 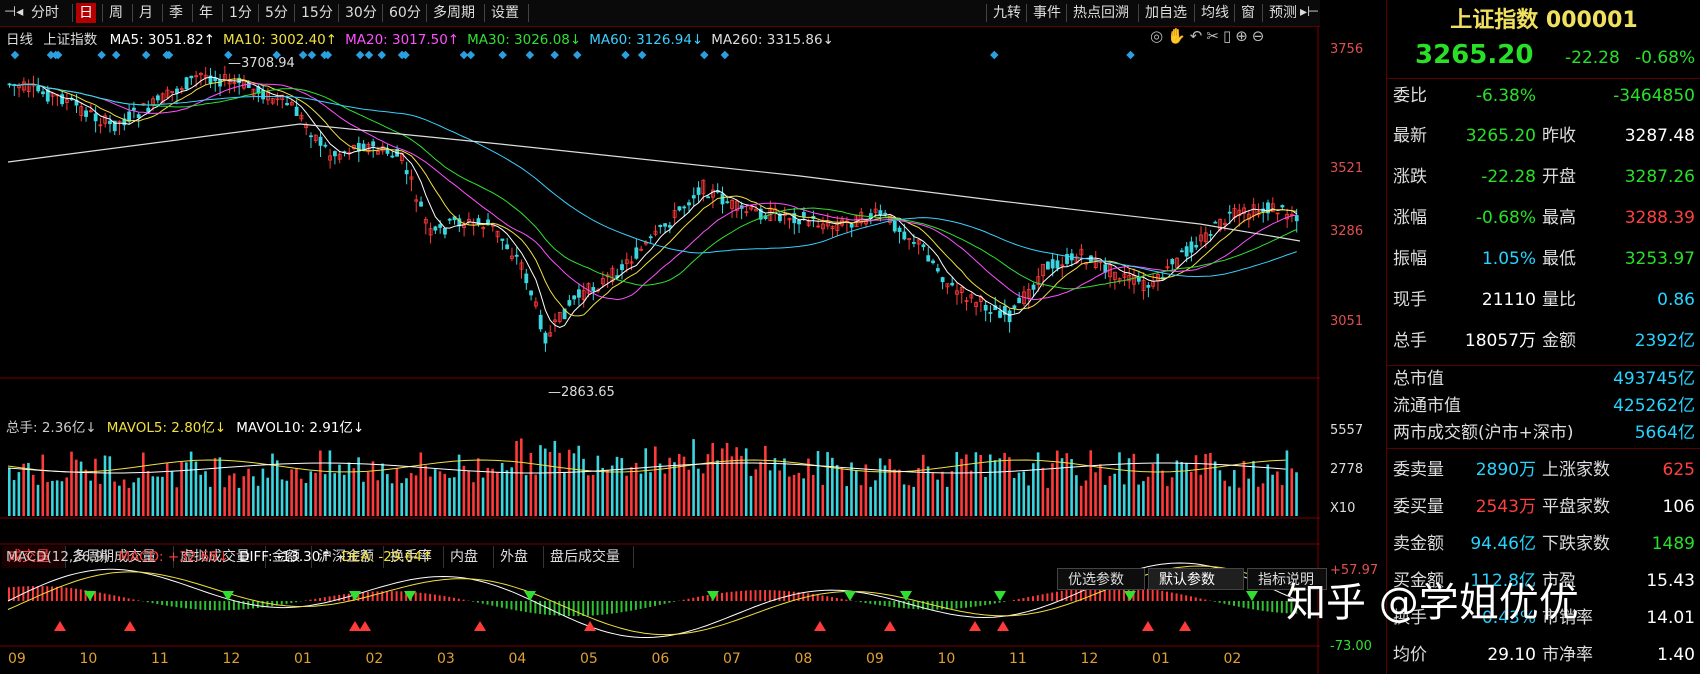 What do you see at coordinates (505, 13) in the screenshot?
I see `period-tab-12: 设置` at bounding box center [505, 13].